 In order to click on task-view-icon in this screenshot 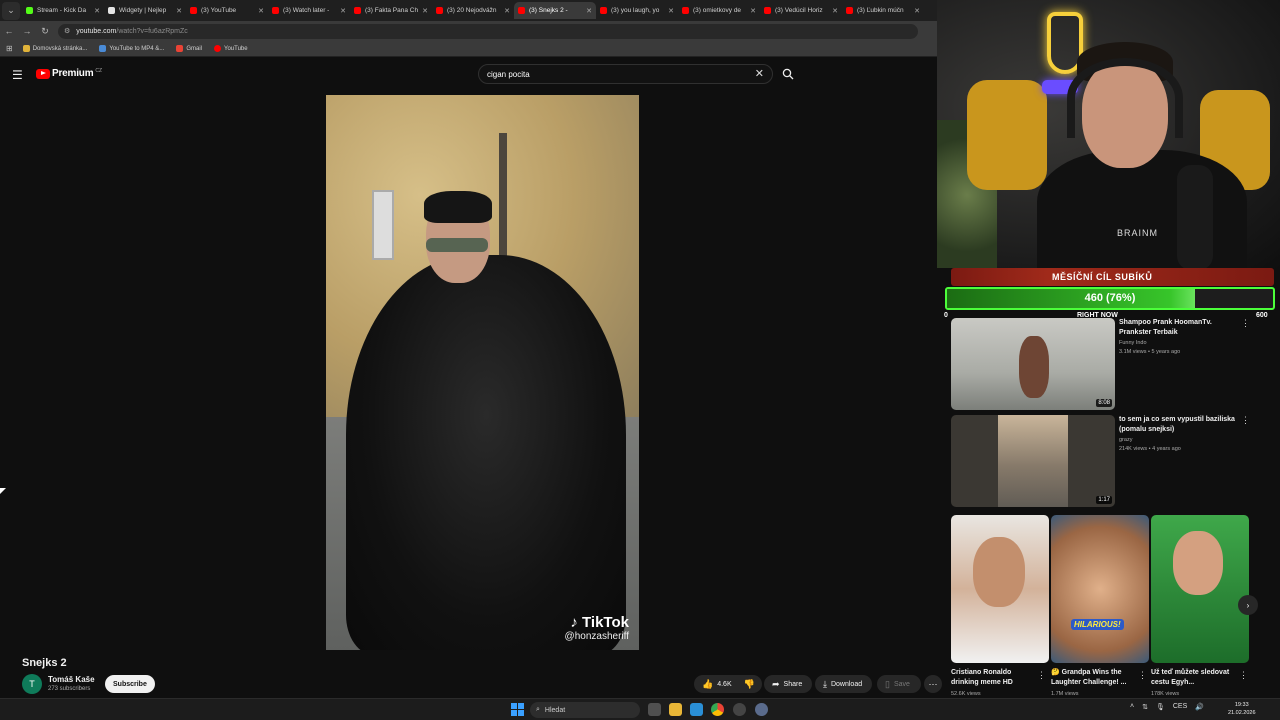, I will do `click(654, 709)`.